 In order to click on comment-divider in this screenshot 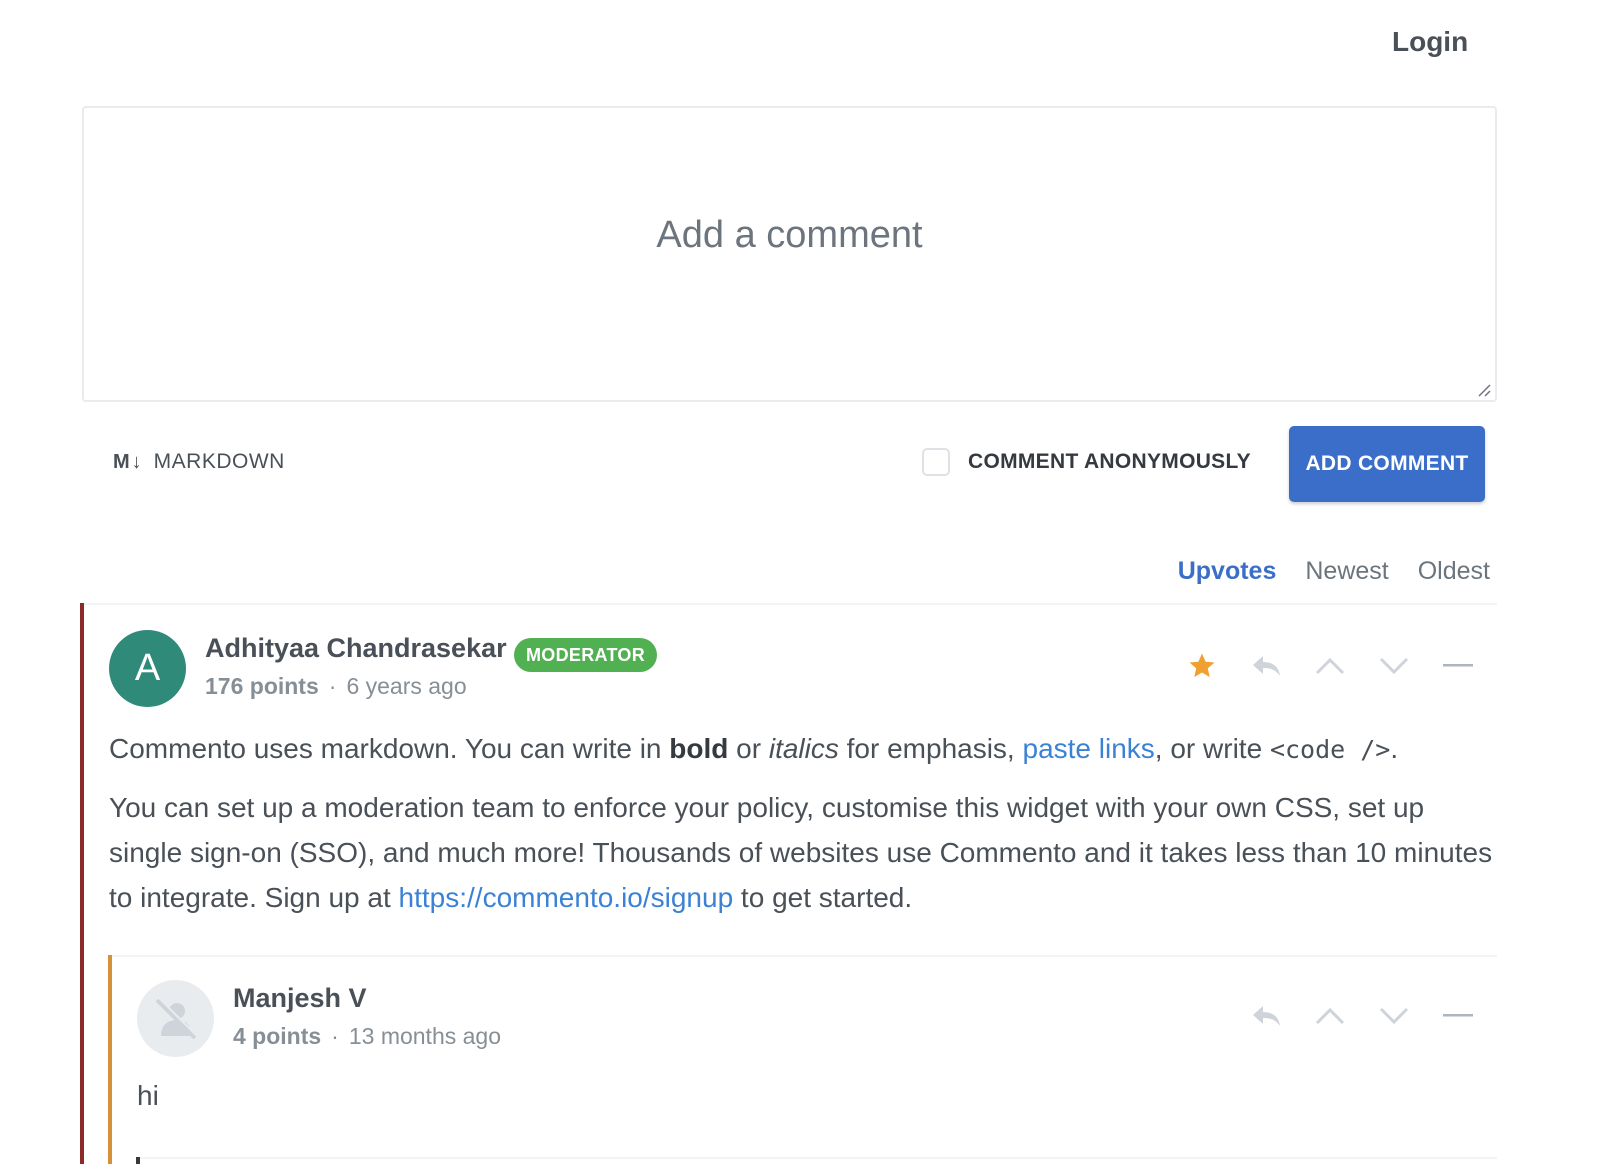, I will do `click(789, 604)`.